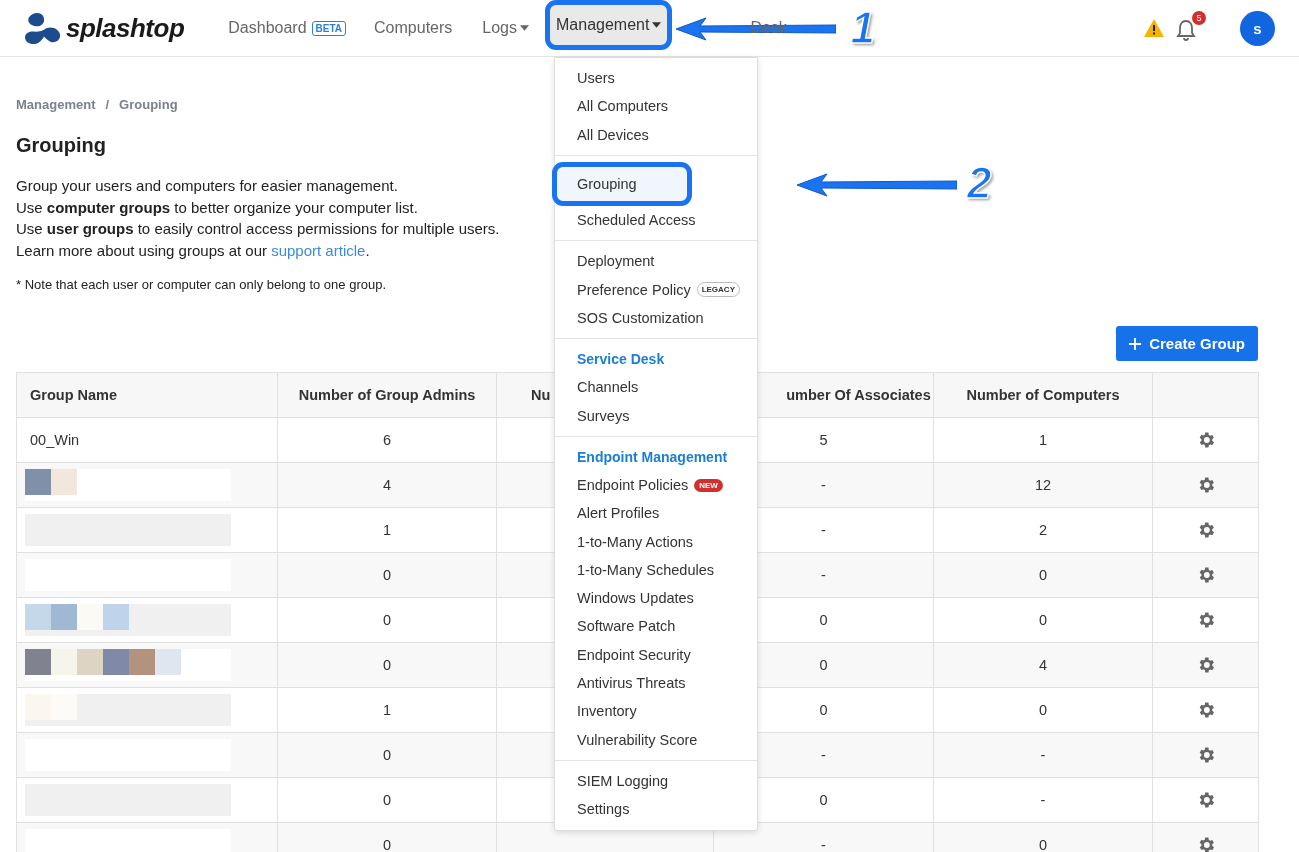 This screenshot has width=1299, height=852. I want to click on menu-item: Channels, so click(656, 387).